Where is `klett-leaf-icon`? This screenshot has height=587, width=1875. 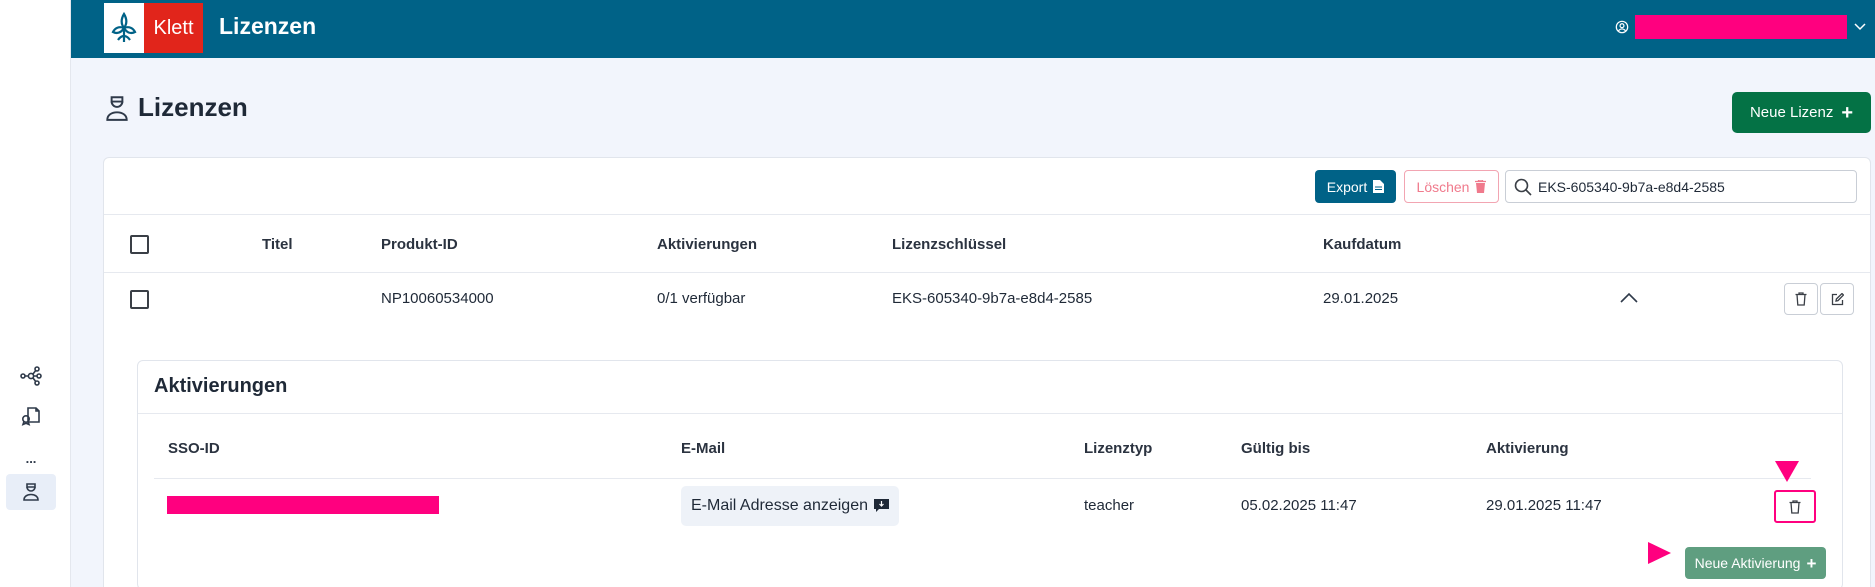
klett-leaf-icon is located at coordinates (124, 28).